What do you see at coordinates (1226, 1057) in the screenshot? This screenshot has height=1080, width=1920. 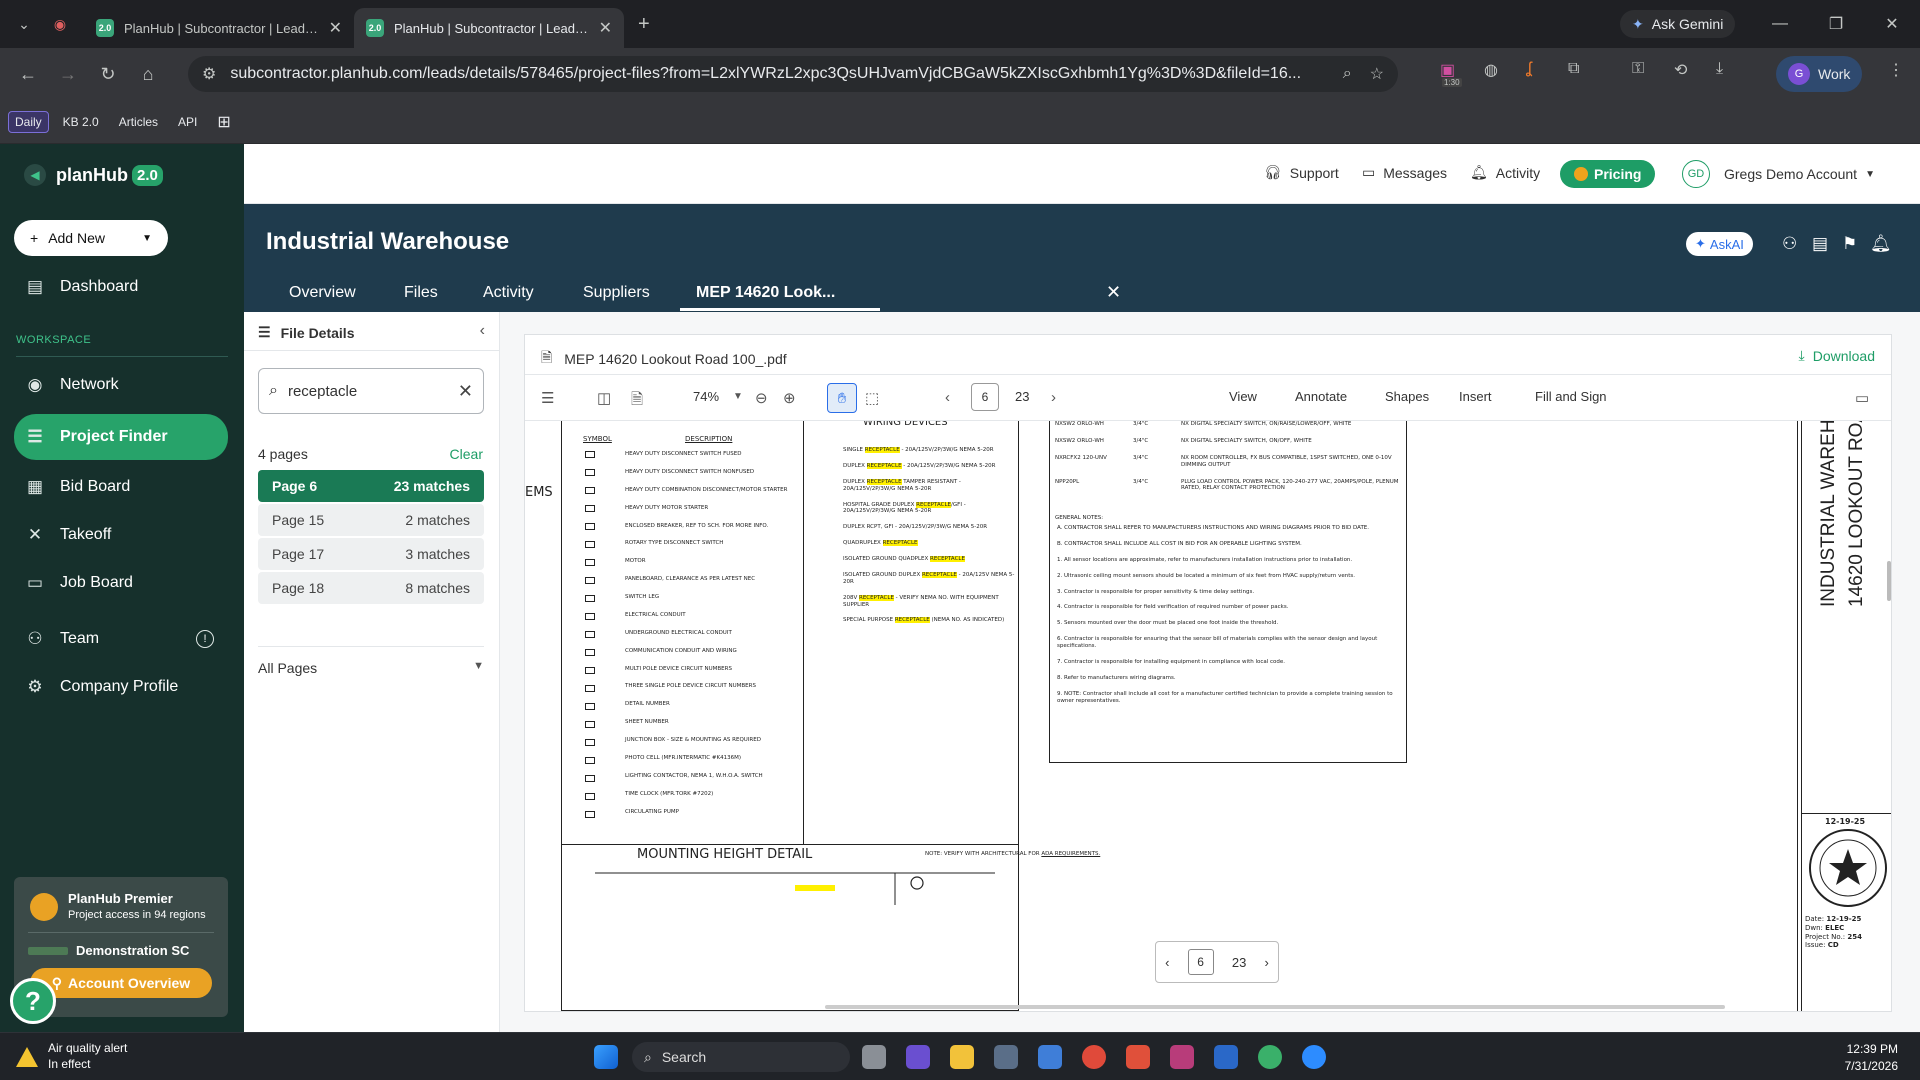 I see `calendar-icon` at bounding box center [1226, 1057].